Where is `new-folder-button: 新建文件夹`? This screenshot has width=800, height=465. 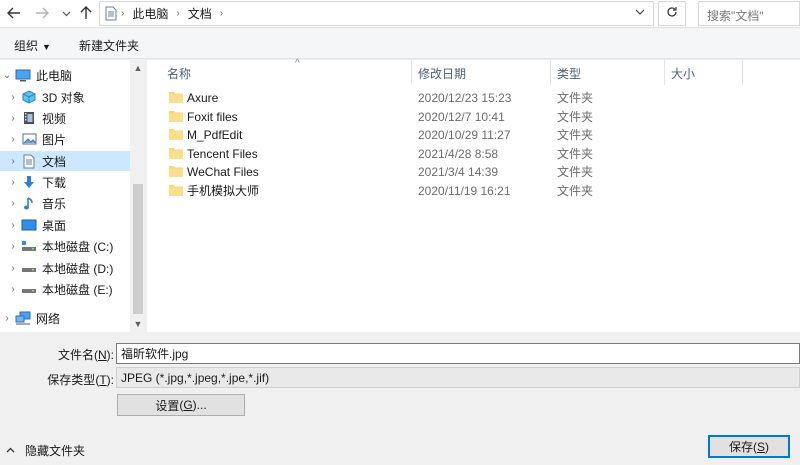
new-folder-button: 新建文件夹 is located at coordinates (109, 45).